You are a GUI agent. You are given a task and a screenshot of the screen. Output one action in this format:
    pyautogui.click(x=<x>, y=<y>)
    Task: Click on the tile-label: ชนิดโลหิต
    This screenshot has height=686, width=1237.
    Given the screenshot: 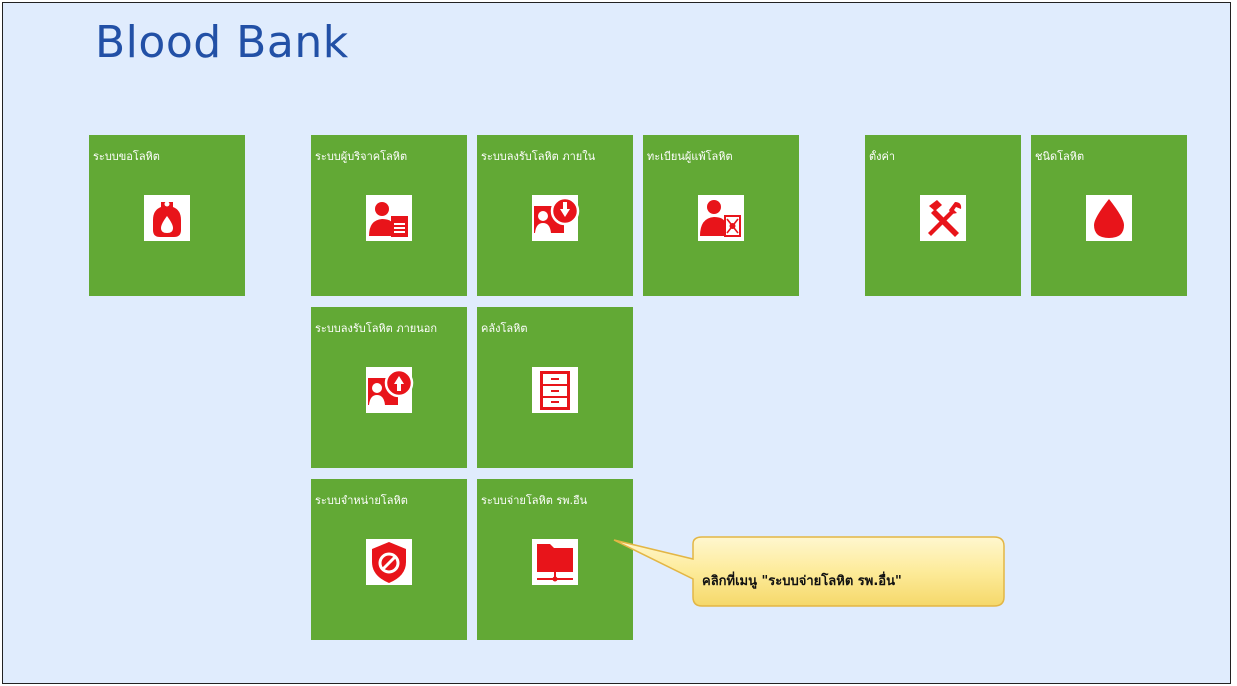 What is the action you would take?
    pyautogui.click(x=1060, y=156)
    